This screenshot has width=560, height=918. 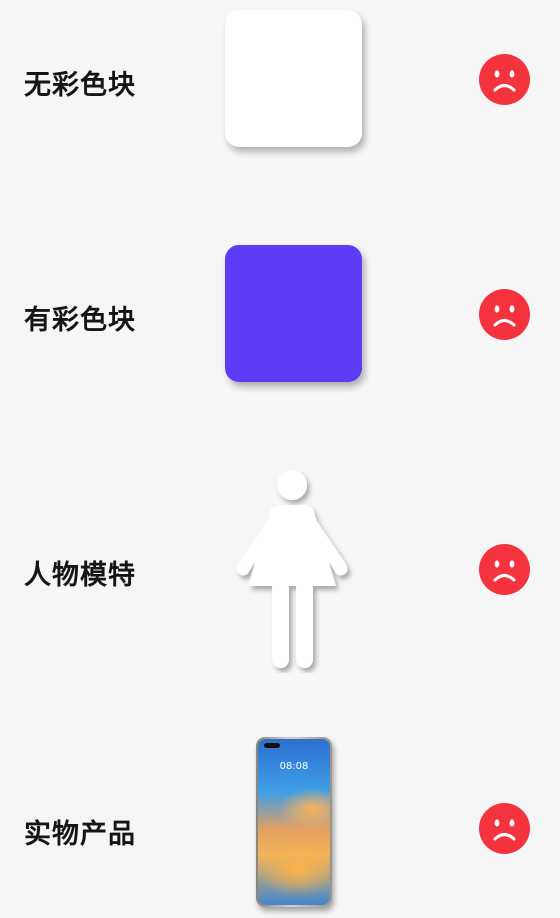 What do you see at coordinates (272, 745) in the screenshot?
I see `camera-icon` at bounding box center [272, 745].